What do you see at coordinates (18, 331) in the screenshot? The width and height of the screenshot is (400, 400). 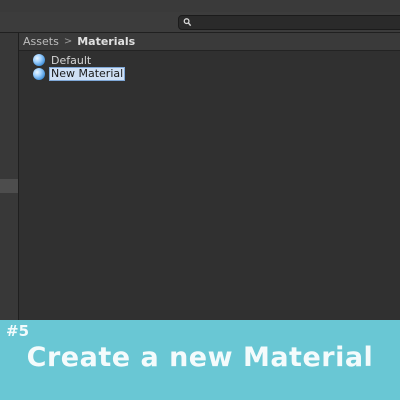 I see `step-number: #5` at bounding box center [18, 331].